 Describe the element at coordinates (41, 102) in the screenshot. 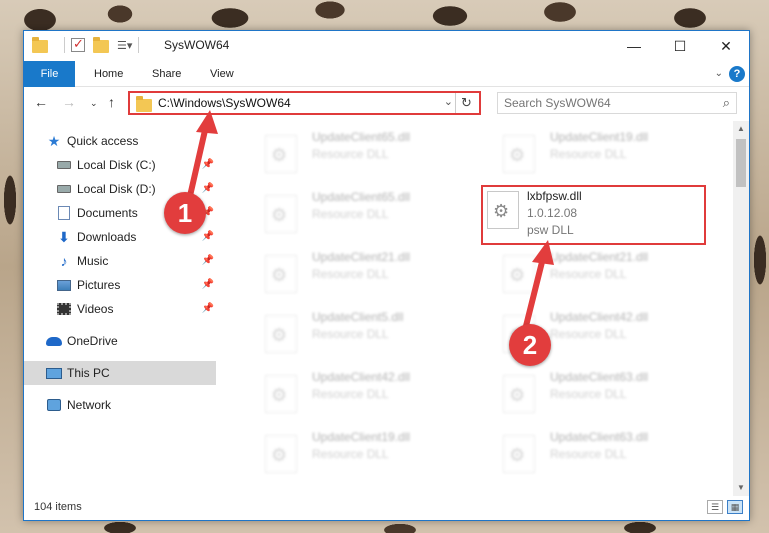

I see `back-arrow-icon: ←` at that location.